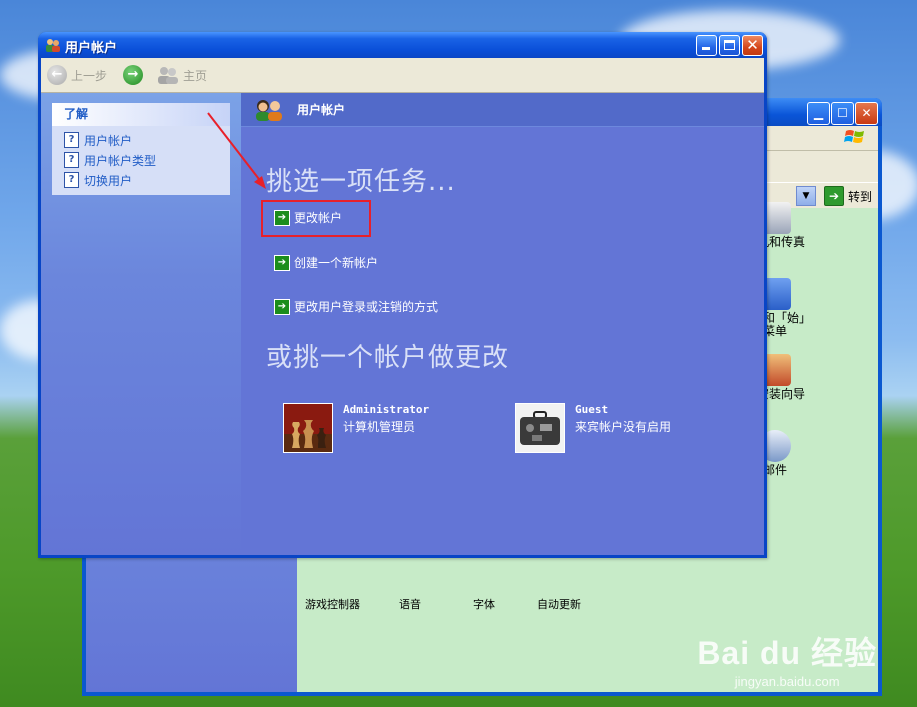  I want to click on window-title: 用户帐户, so click(91, 48).